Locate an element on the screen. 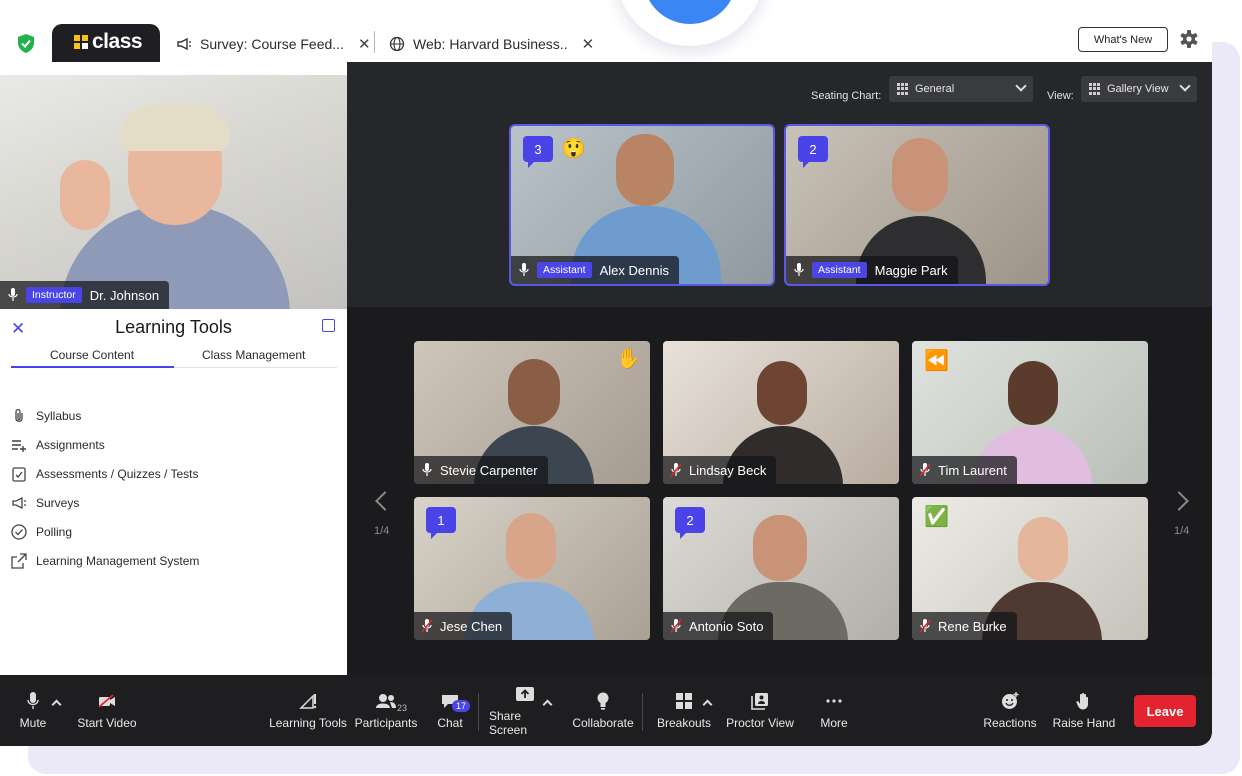  video-tile-lindsay-beck: Lindsay Beck is located at coordinates (781, 412).